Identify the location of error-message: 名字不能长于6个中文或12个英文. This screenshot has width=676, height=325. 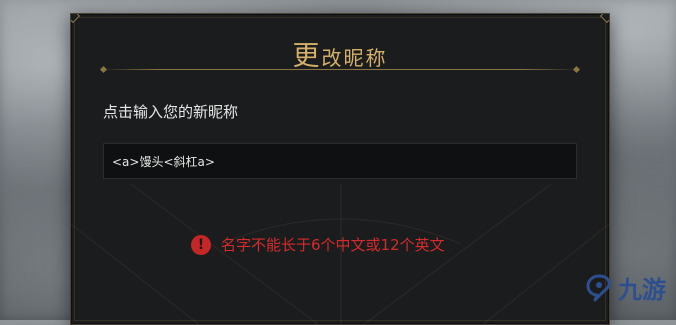
(333, 245).